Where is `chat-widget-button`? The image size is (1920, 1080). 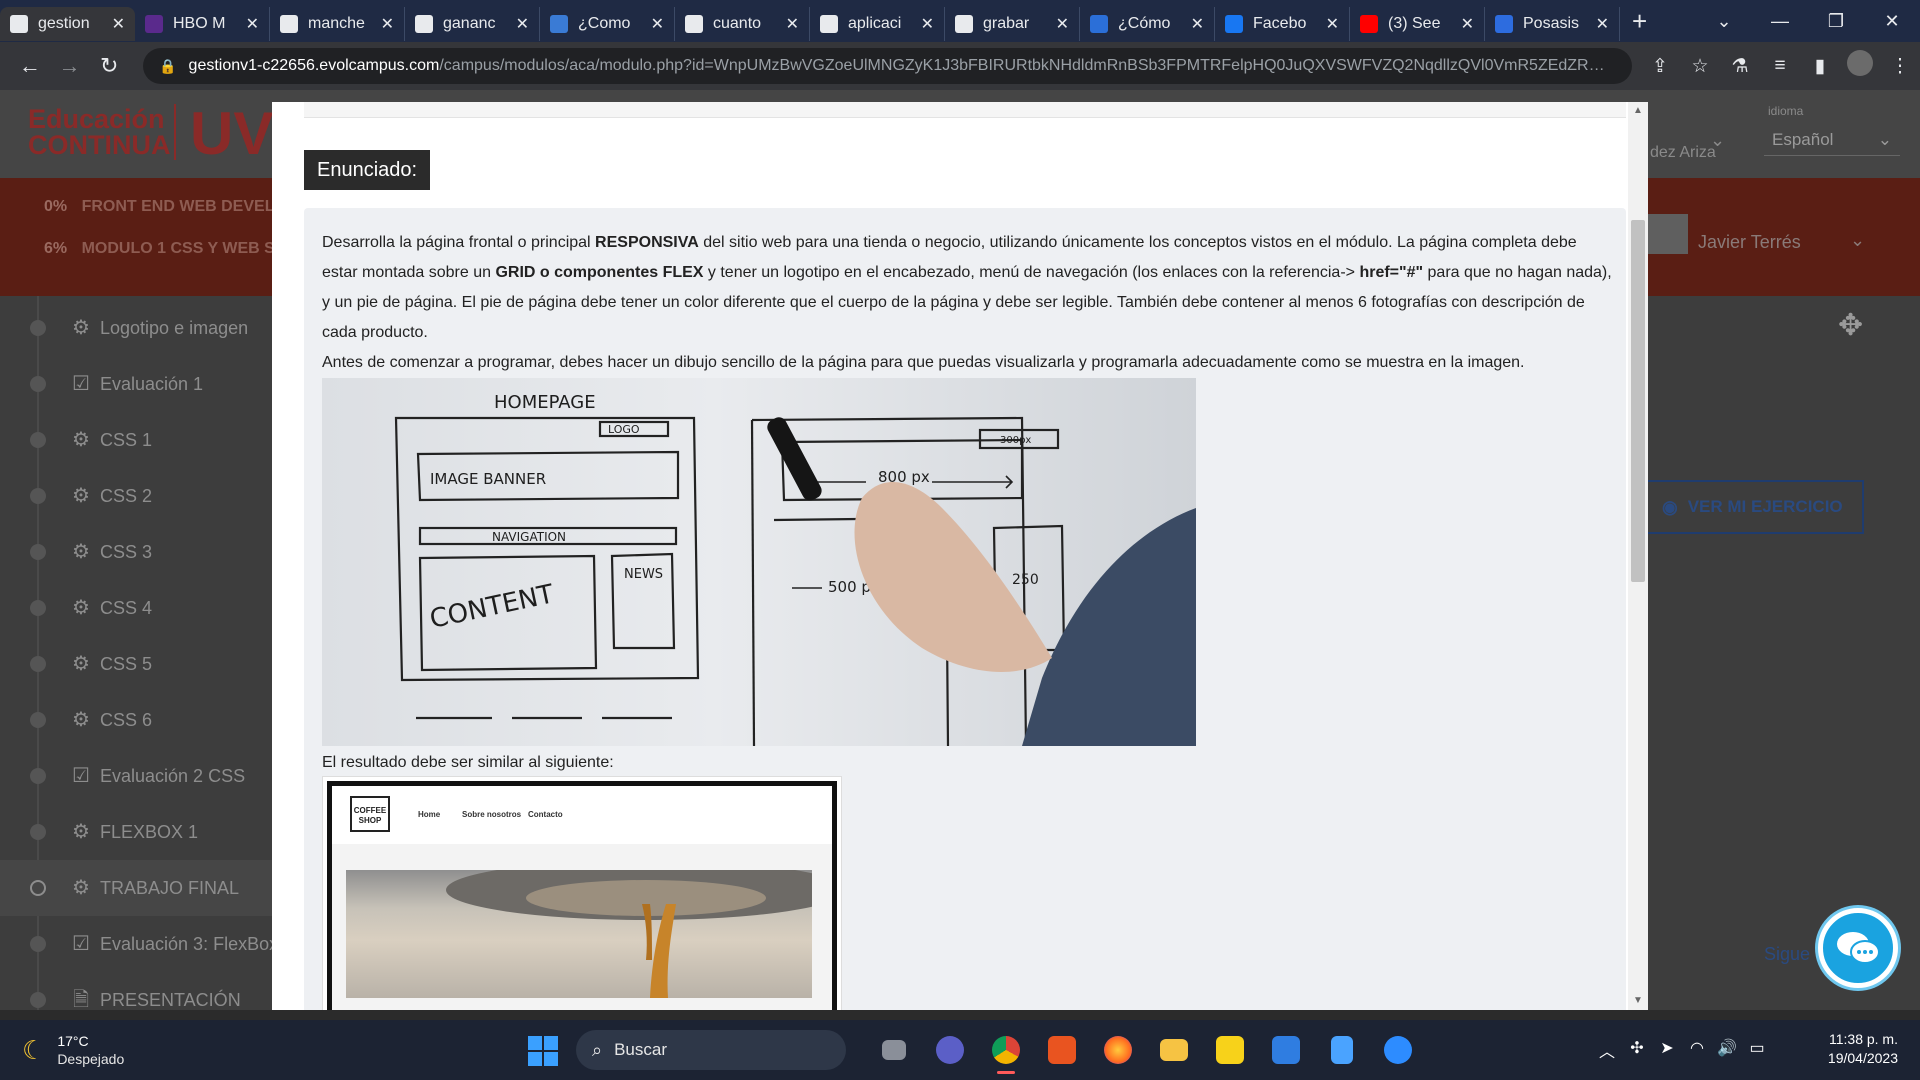
chat-widget-button is located at coordinates (1858, 948).